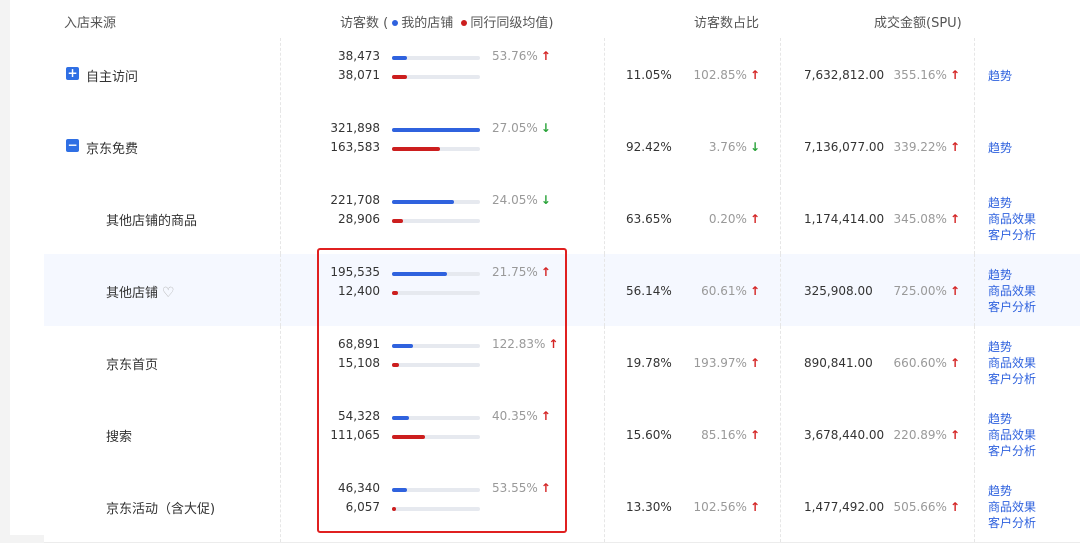 The image size is (1080, 543). I want to click on peer-visitors: 38,071, so click(359, 75).